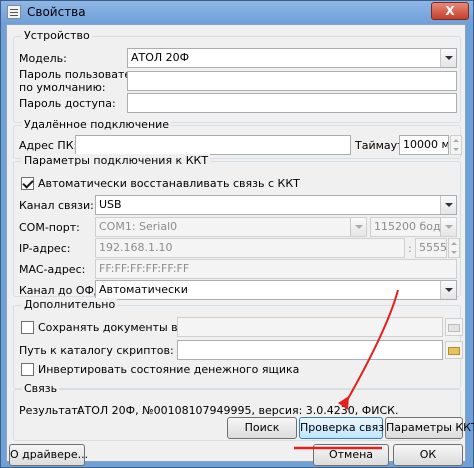 The width and height of the screenshot is (474, 468). I want to click on mac-address-label: MAC-адрес:, so click(52, 269).